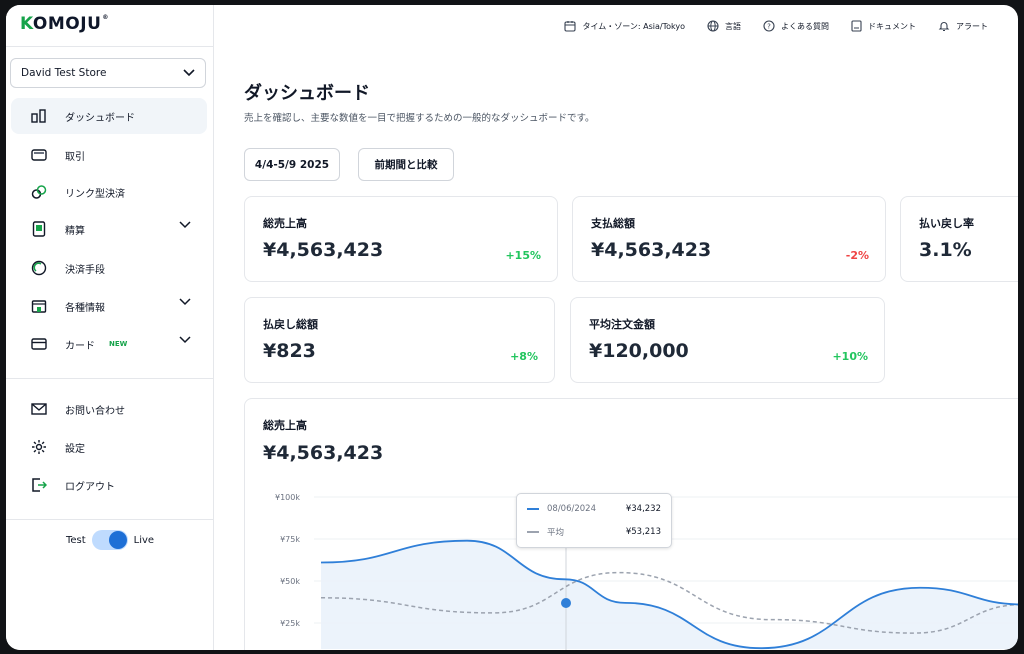 This screenshot has height=654, width=1024. Describe the element at coordinates (401, 239) in the screenshot. I see `kpi-card-gross-sales: 総売上高 ¥4,563,423 +15%` at that location.